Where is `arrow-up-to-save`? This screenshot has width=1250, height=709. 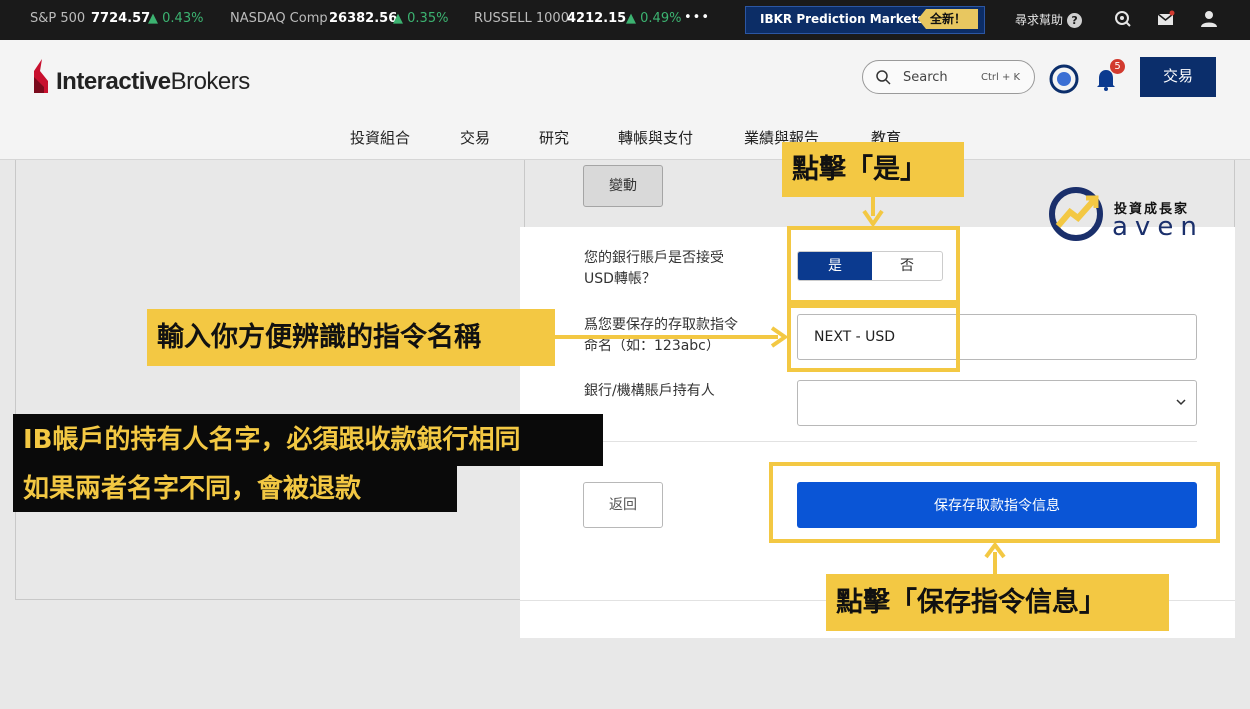
arrow-up-to-save is located at coordinates (995, 557).